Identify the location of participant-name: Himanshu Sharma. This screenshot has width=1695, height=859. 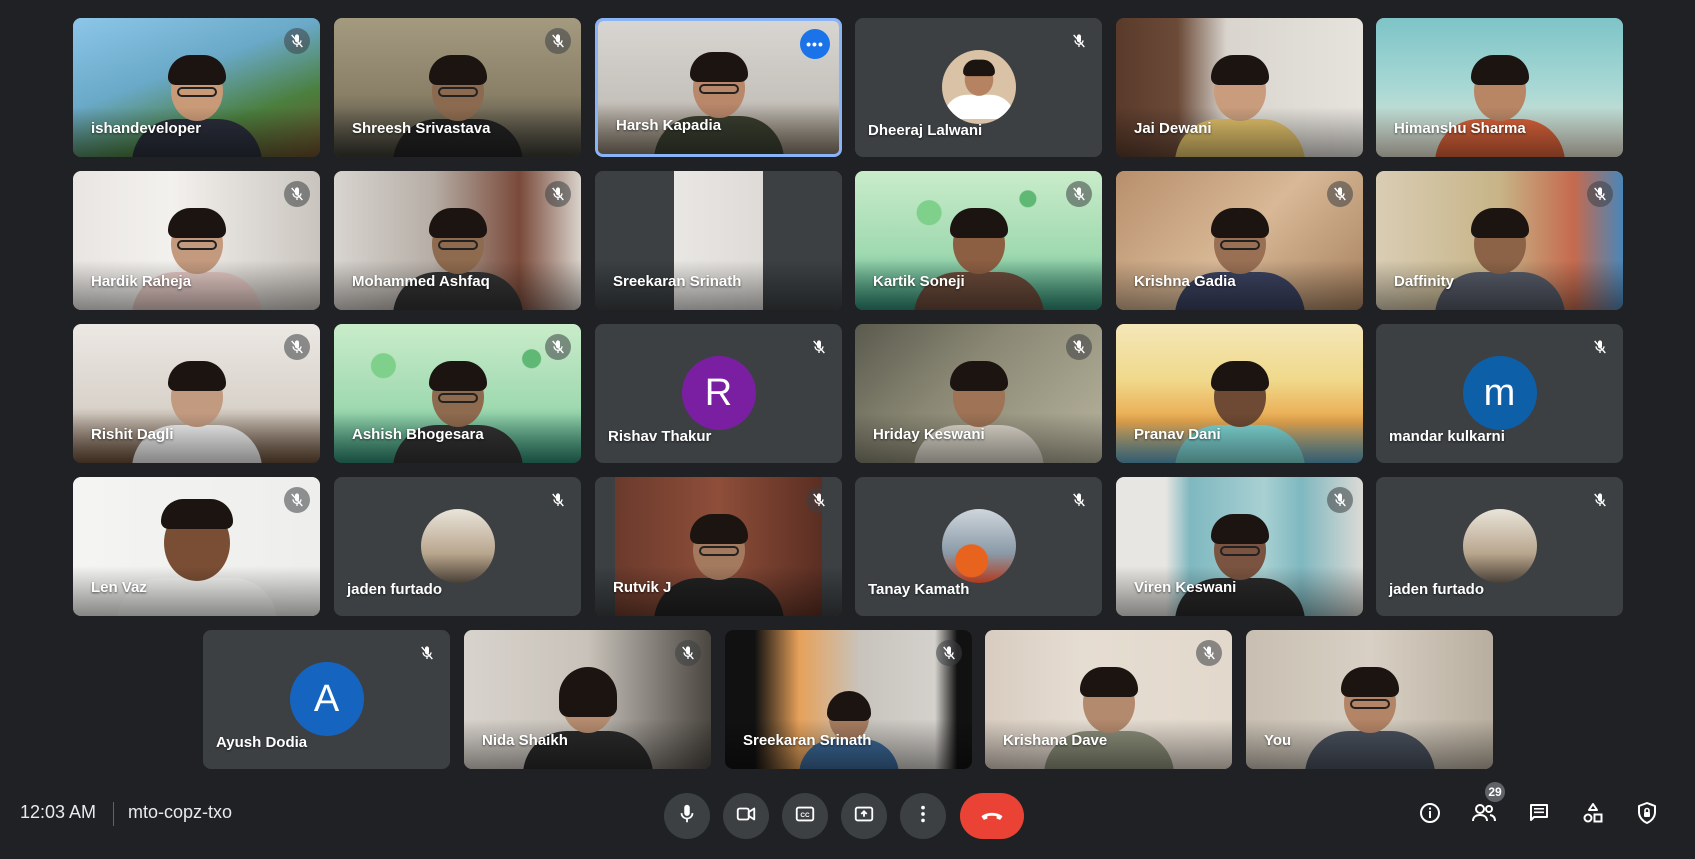
(1460, 128).